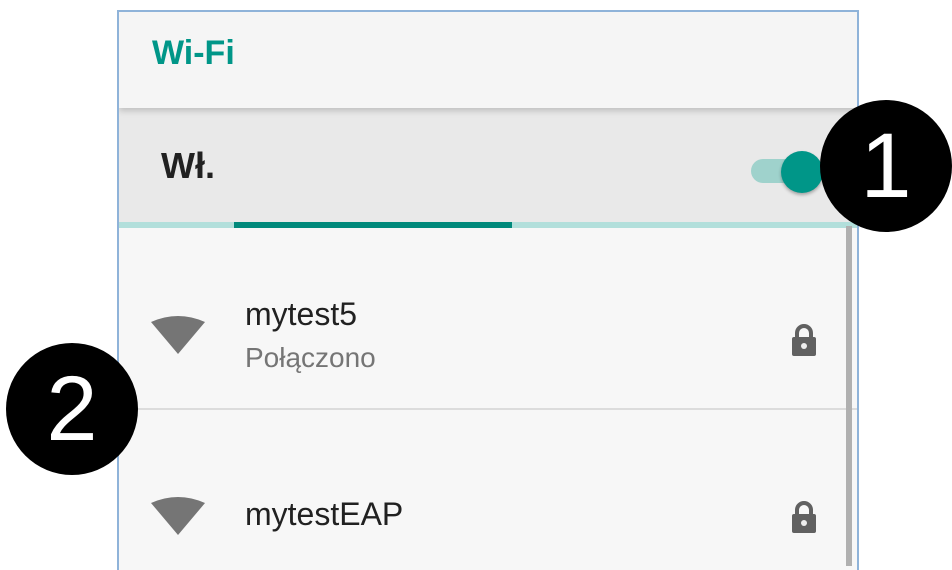  Describe the element at coordinates (802, 172) in the screenshot. I see `toggle-thumb` at that location.